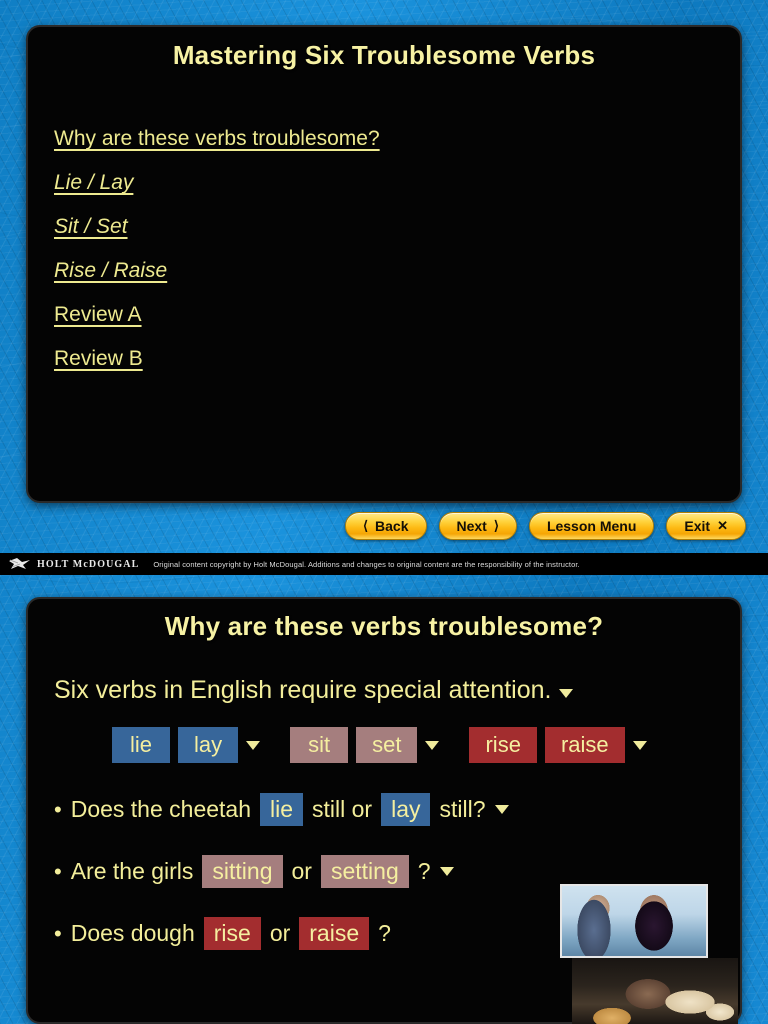 The image size is (768, 1024). Describe the element at coordinates (208, 745) in the screenshot. I see `verb-chip-lay: lay` at that location.